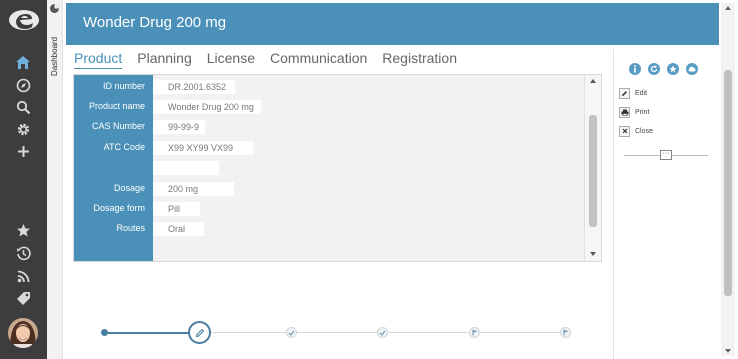  Describe the element at coordinates (119, 208) in the screenshot. I see `dosage-form-label: Dosage form` at that location.